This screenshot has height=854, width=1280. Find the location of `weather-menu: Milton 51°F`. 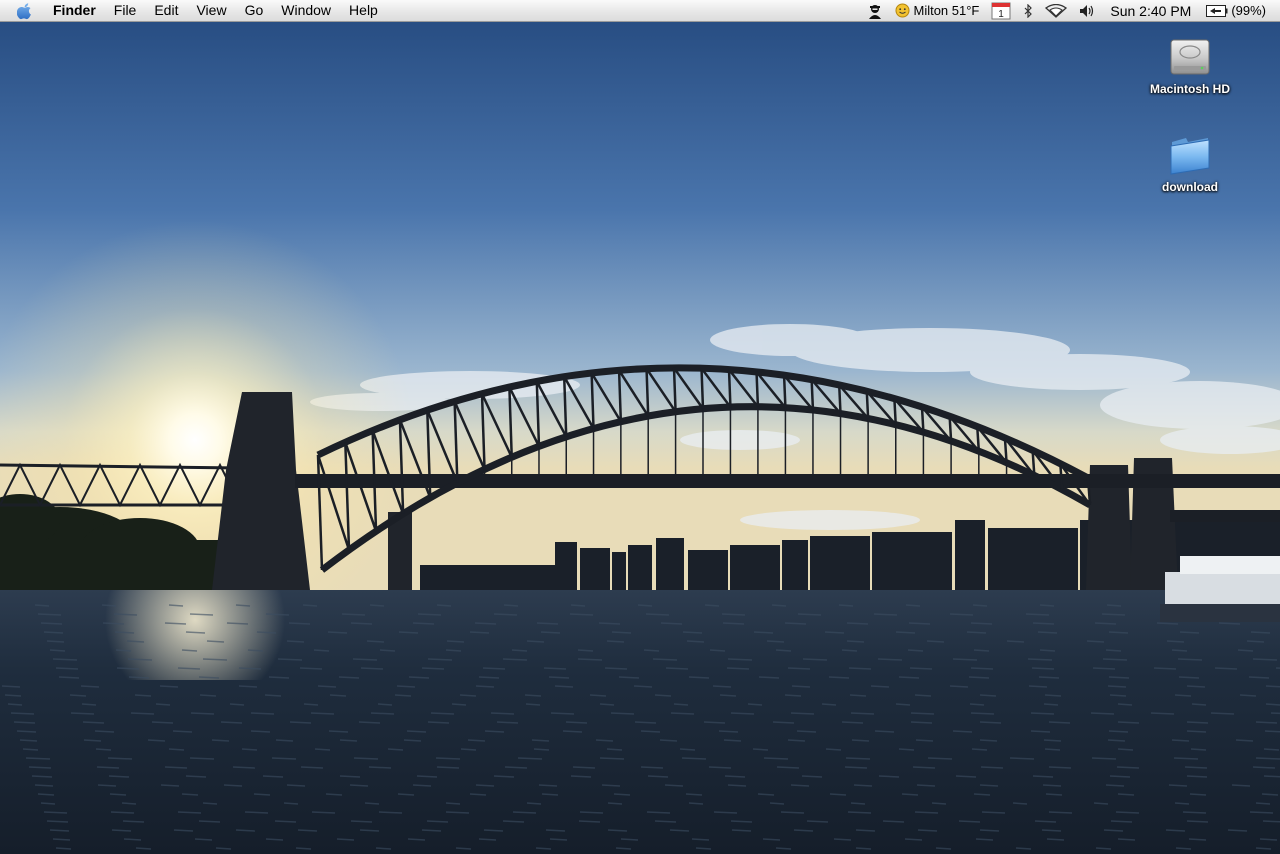

weather-menu: Milton 51°F is located at coordinates (937, 10).